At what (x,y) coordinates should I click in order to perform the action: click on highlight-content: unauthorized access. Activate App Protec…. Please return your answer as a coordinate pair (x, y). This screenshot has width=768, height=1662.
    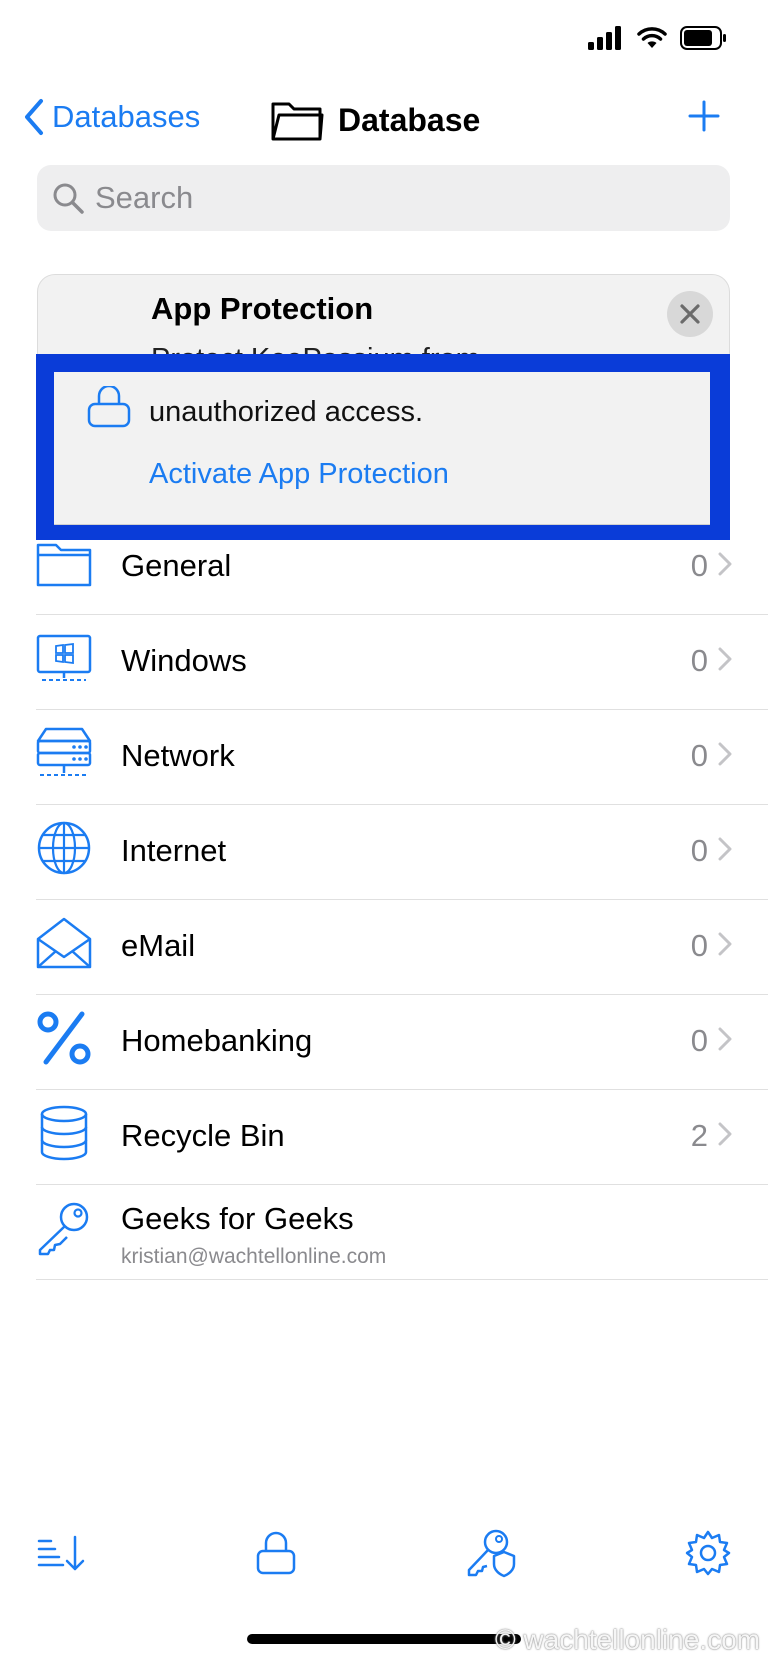
    Looking at the image, I should click on (382, 448).